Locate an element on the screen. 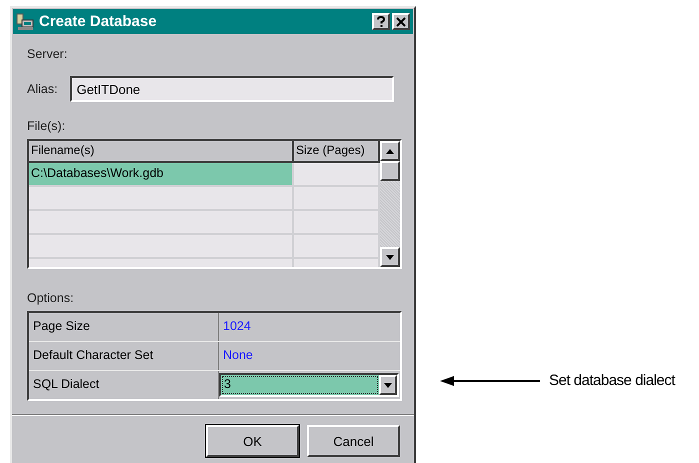  close-icon is located at coordinates (401, 21).